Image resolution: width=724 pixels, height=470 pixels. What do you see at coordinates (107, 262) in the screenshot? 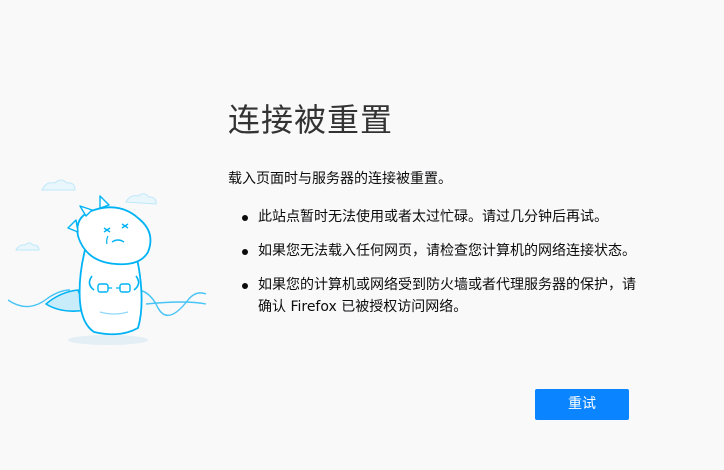
I see `network-dinosaur-unplugged-illustration` at bounding box center [107, 262].